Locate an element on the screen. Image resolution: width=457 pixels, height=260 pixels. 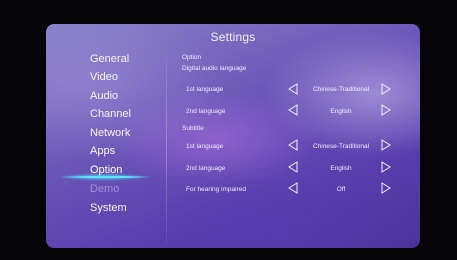
menu-item-system: System is located at coordinates (108, 208).